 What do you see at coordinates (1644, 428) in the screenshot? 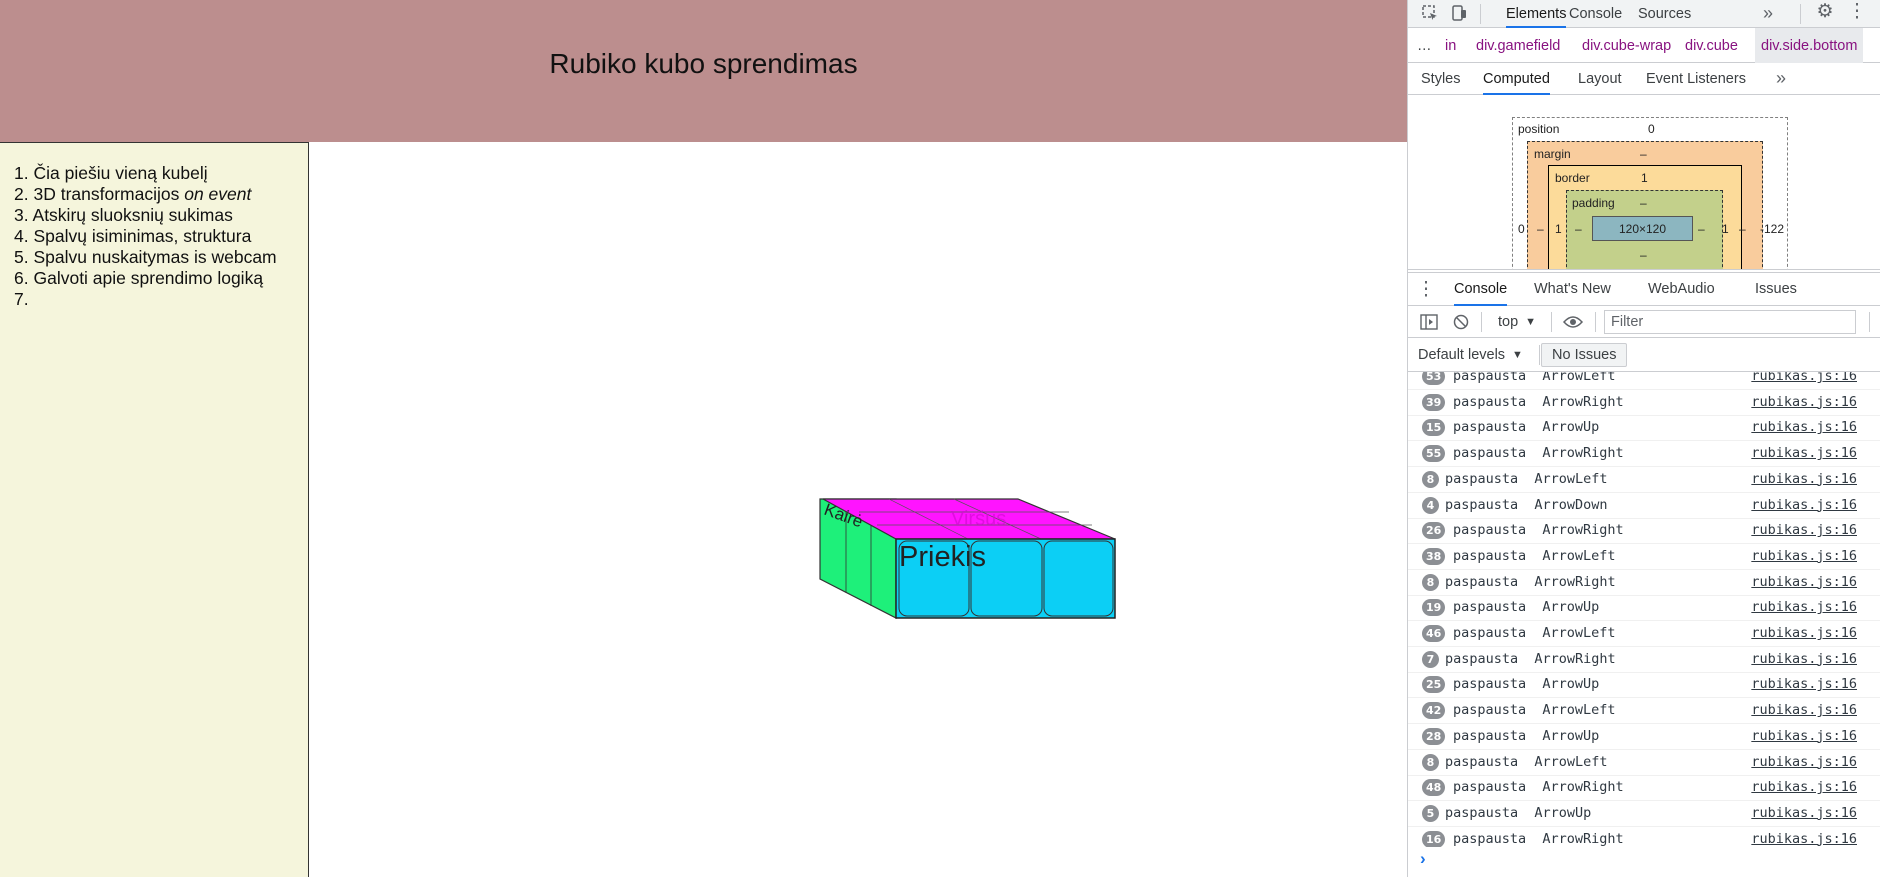
I see `console-message-row: 15 paspausta ArrowUp rubikas.js:16` at bounding box center [1644, 428].